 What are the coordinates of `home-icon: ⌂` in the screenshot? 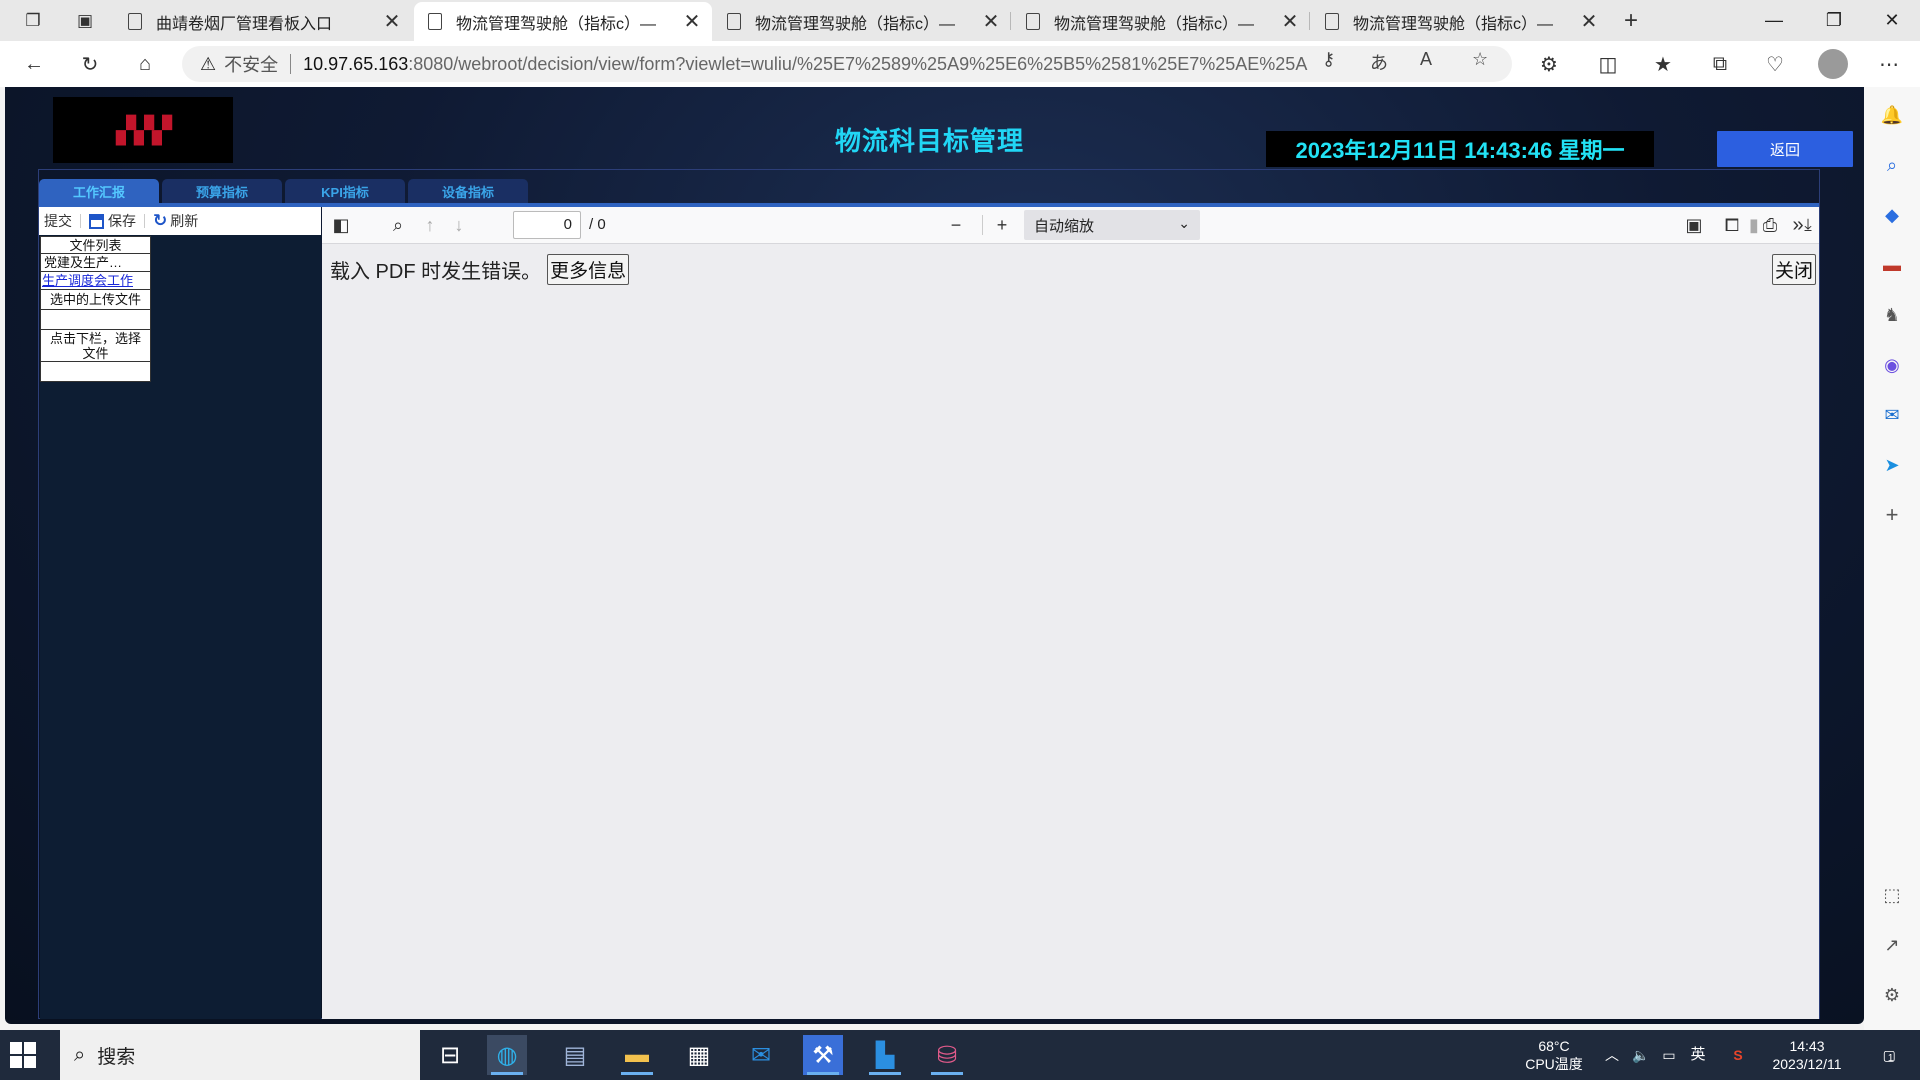 It's located at (145, 64).